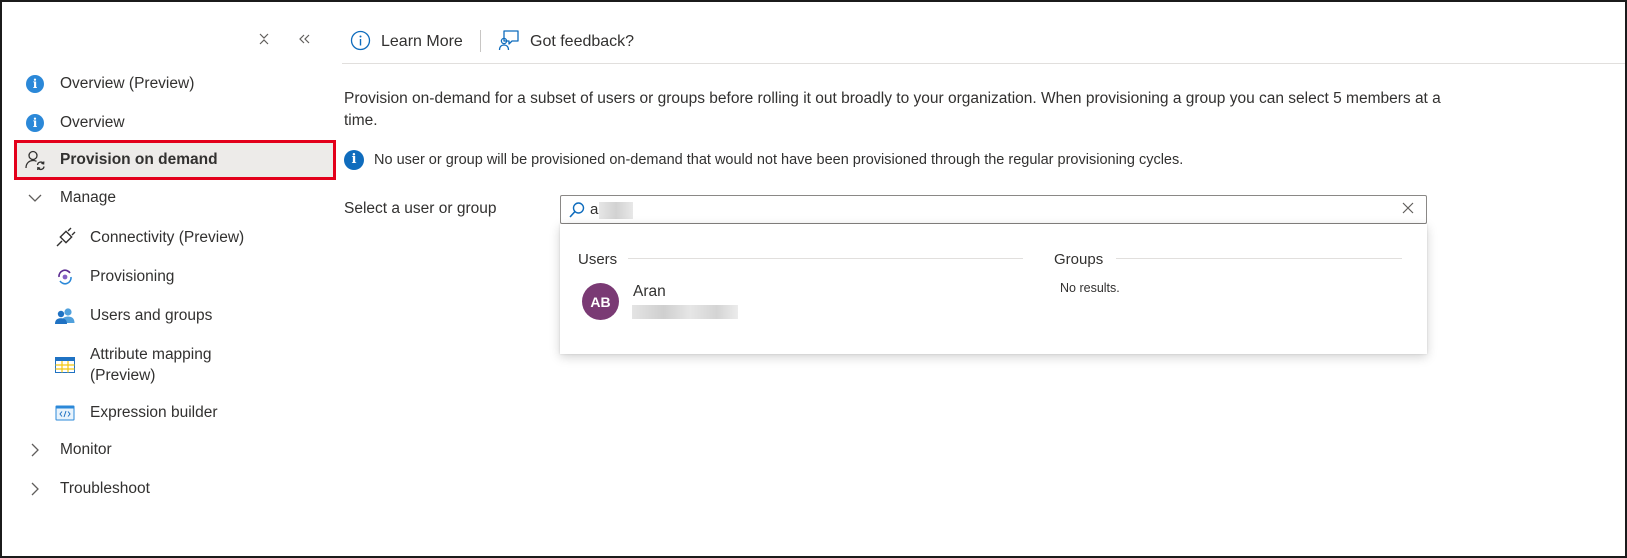 Image resolution: width=1627 pixels, height=558 pixels. I want to click on info-circle-icon, so click(360, 42).